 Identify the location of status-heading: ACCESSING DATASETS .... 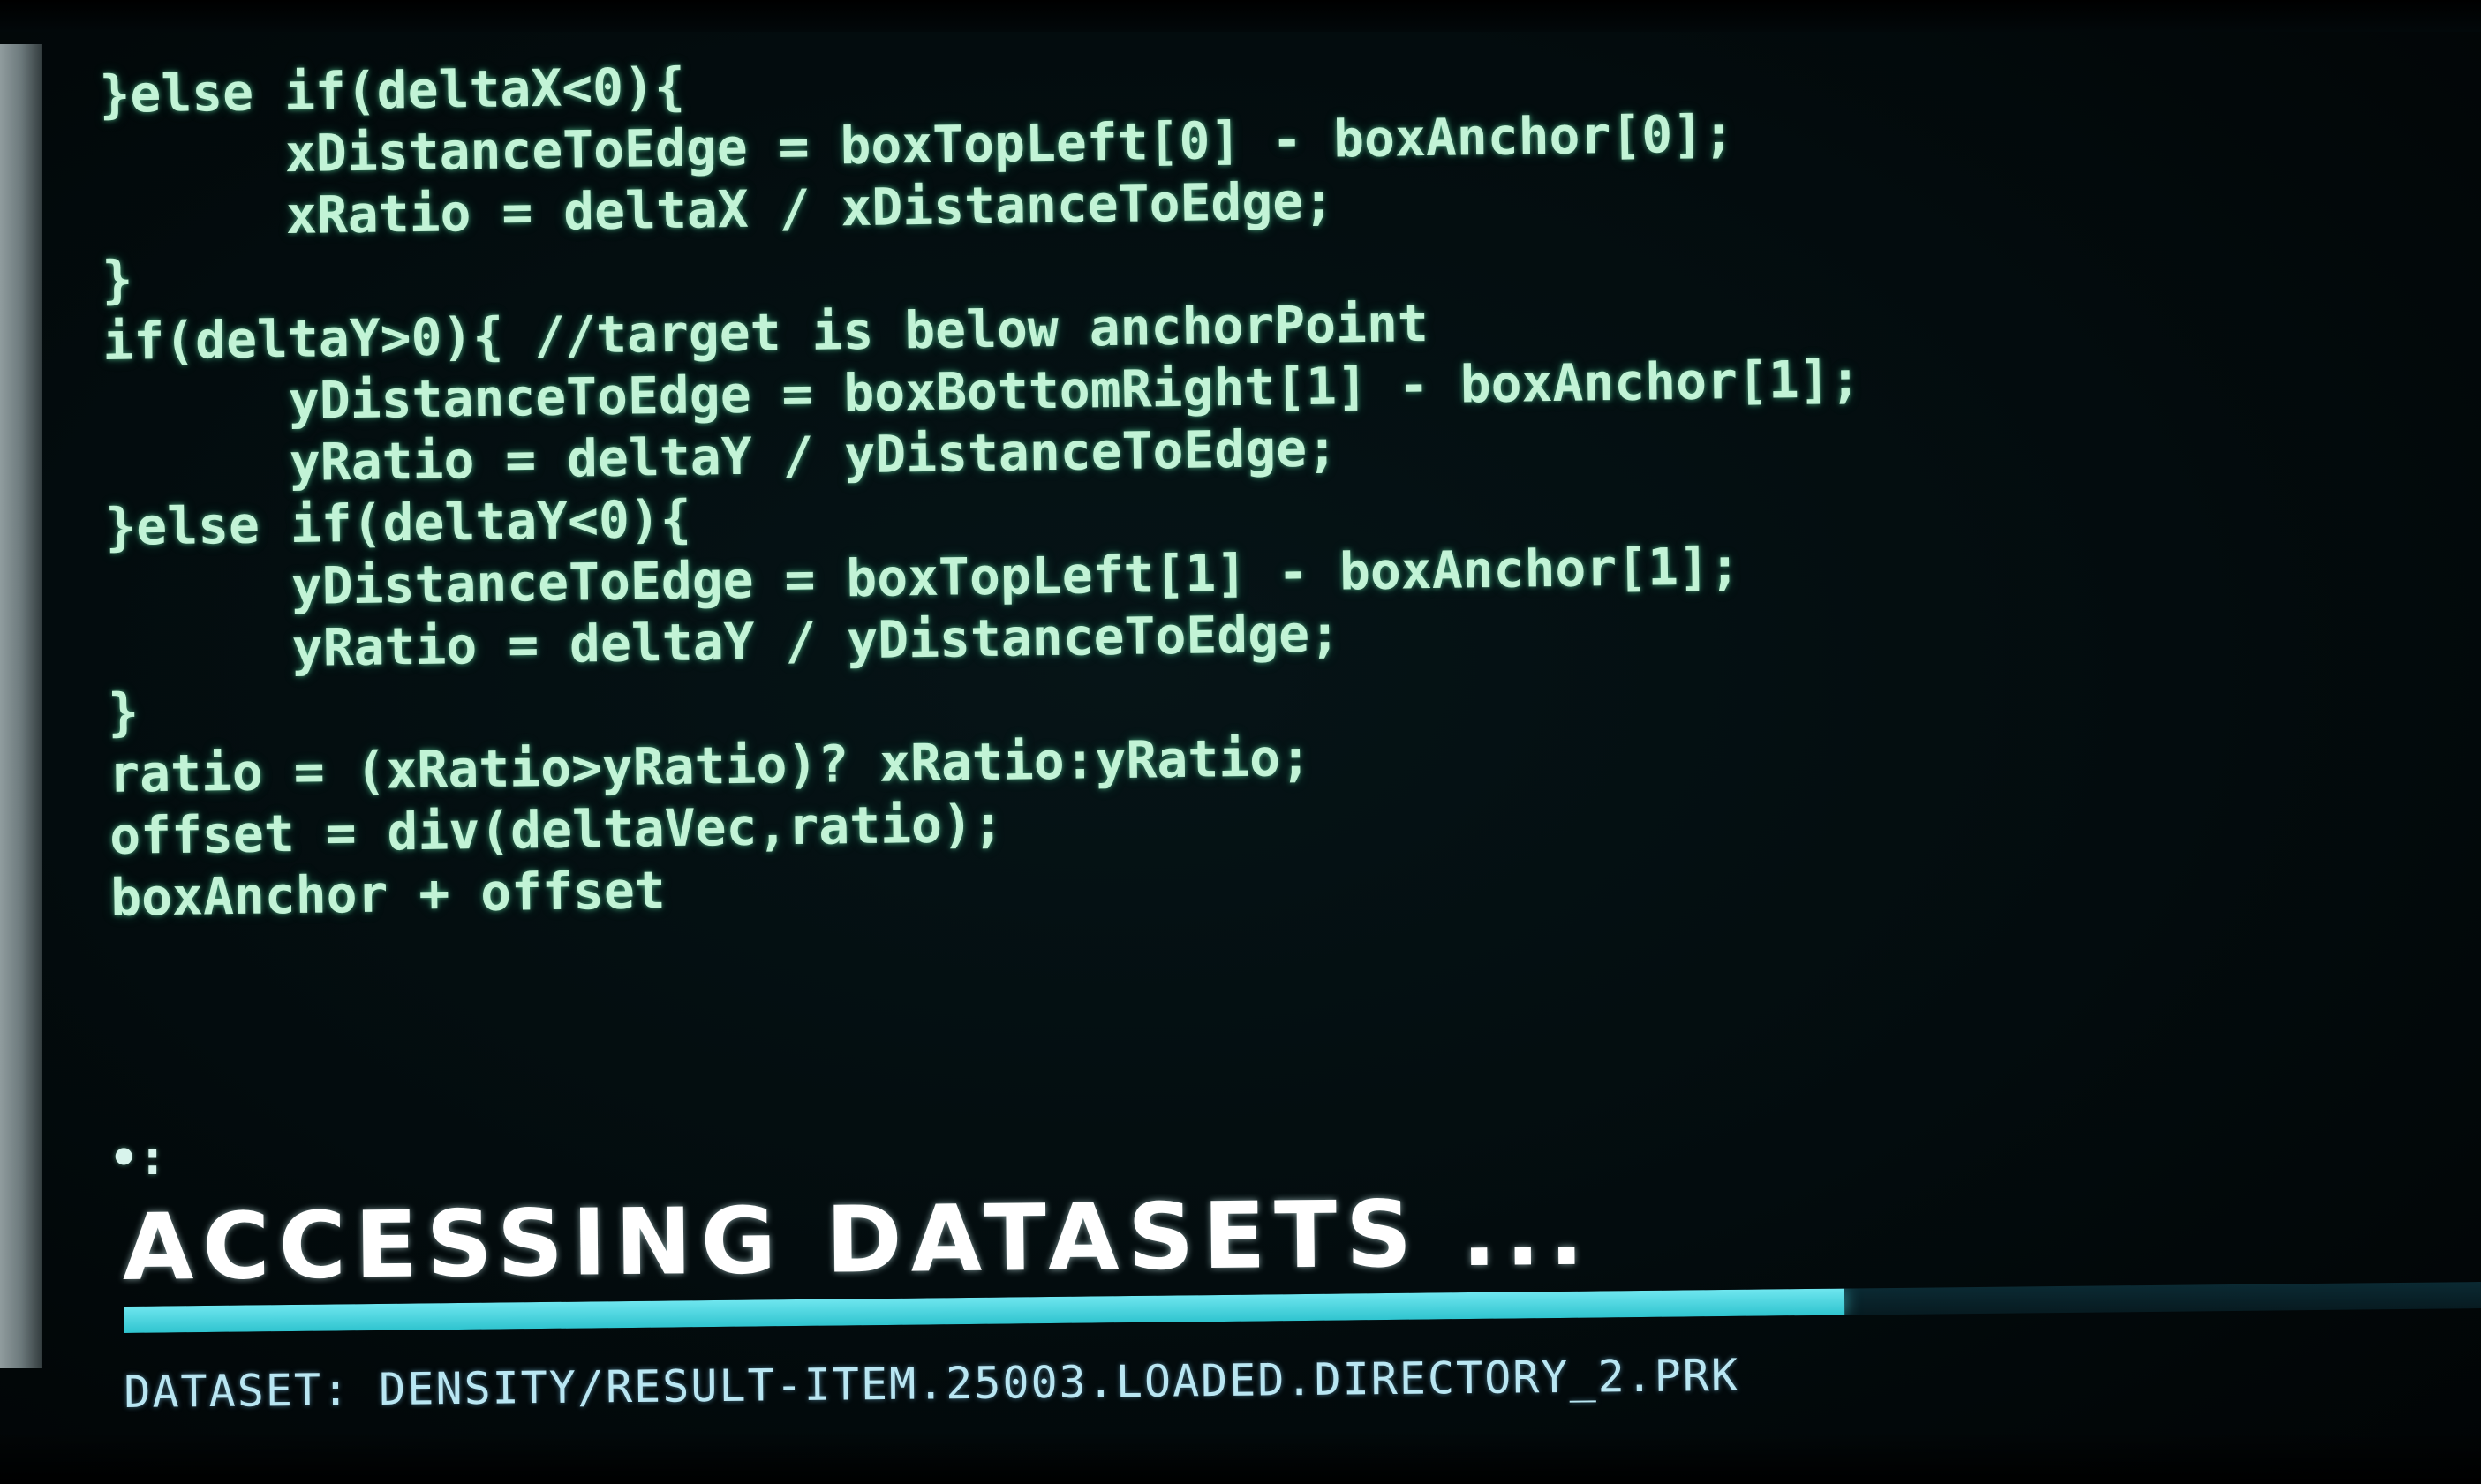
(858, 1239).